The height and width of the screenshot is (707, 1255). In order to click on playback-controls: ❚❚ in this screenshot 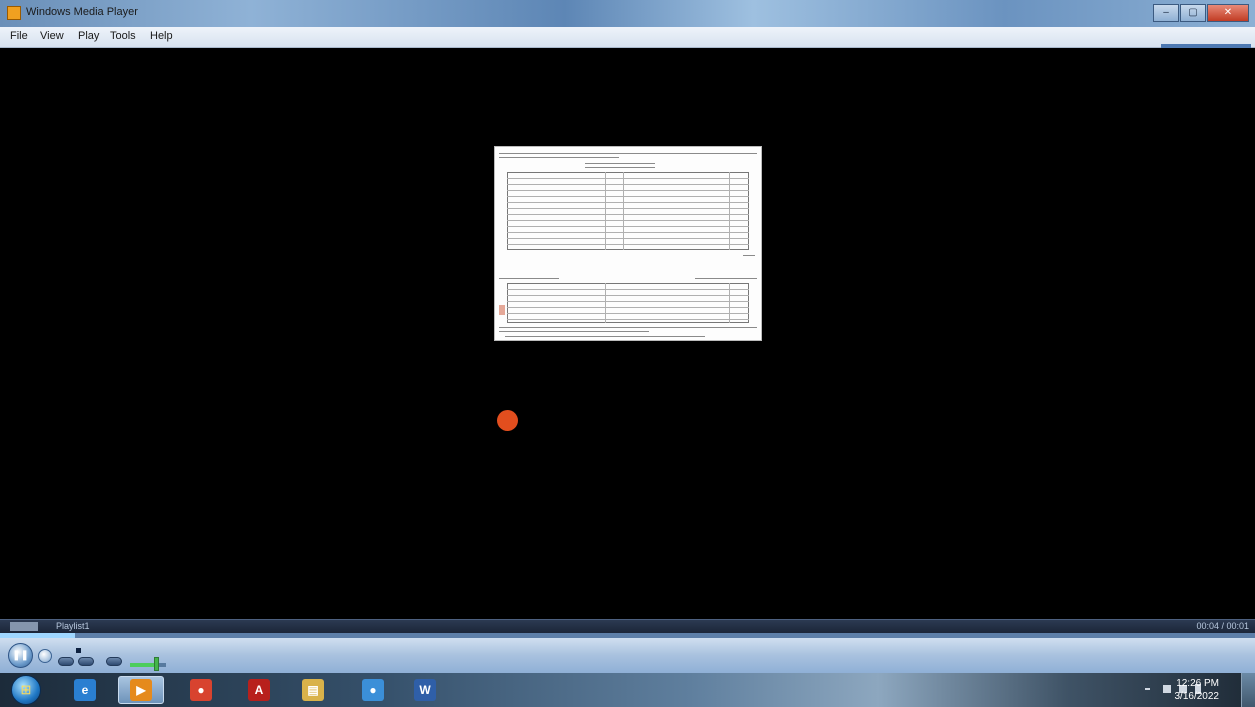, I will do `click(627, 653)`.